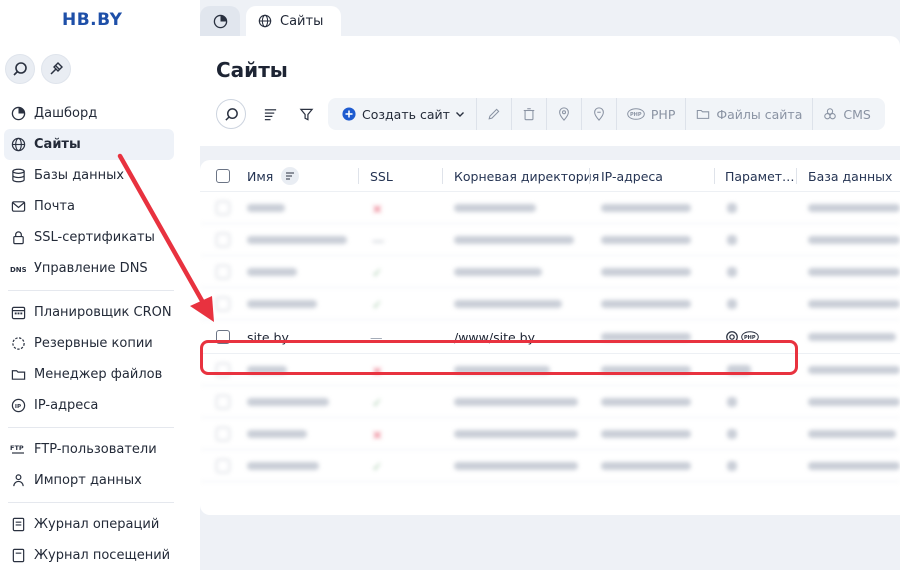 The image size is (900, 571). Describe the element at coordinates (91, 268) in the screenshot. I see `sidebar-item-label: Управление DNS` at that location.